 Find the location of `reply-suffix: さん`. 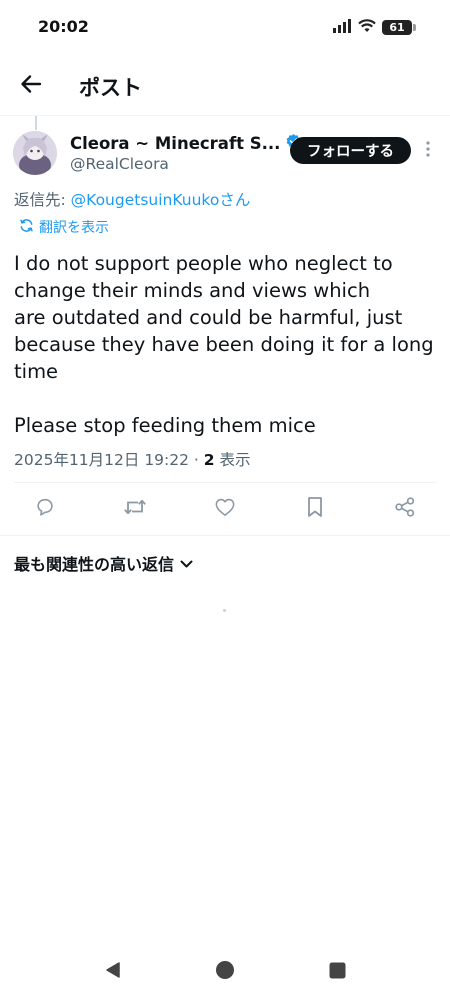

reply-suffix: さん is located at coordinates (235, 200).